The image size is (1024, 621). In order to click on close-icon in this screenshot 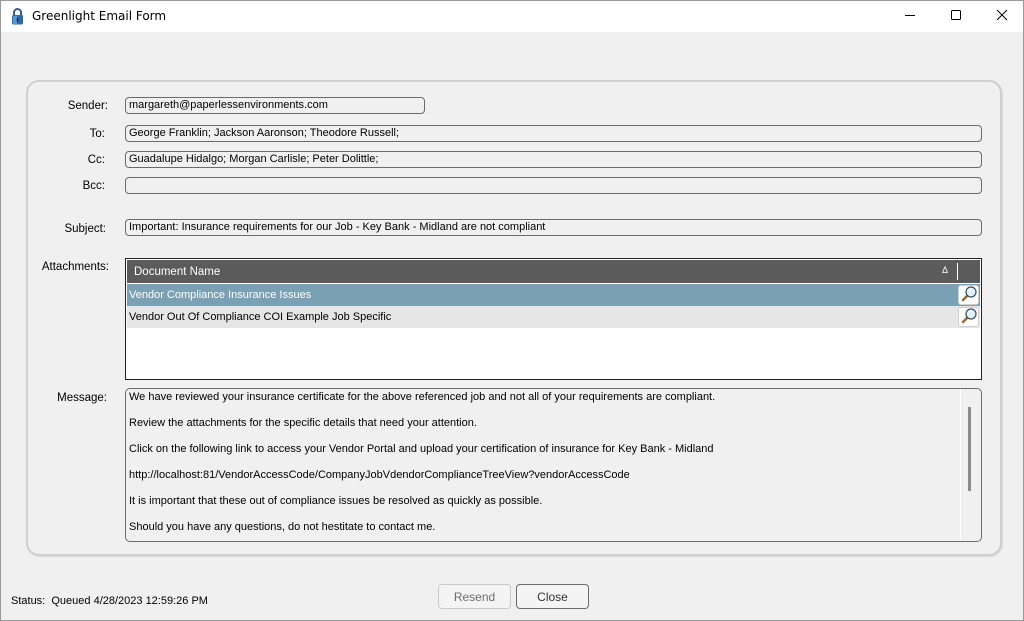, I will do `click(1002, 16)`.